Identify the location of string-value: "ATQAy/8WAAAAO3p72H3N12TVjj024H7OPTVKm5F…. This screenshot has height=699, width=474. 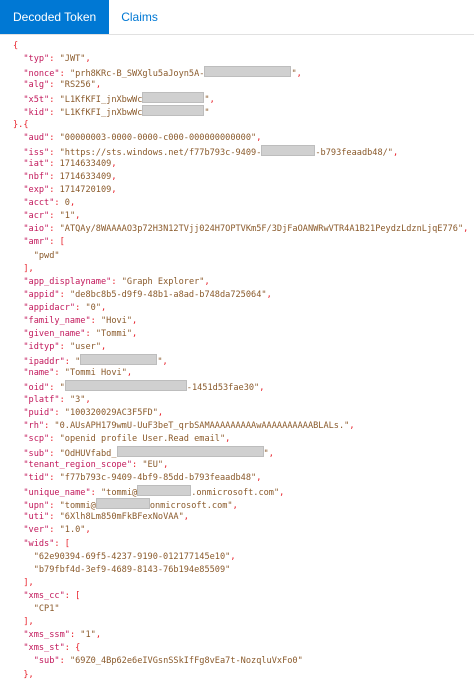
(258, 229).